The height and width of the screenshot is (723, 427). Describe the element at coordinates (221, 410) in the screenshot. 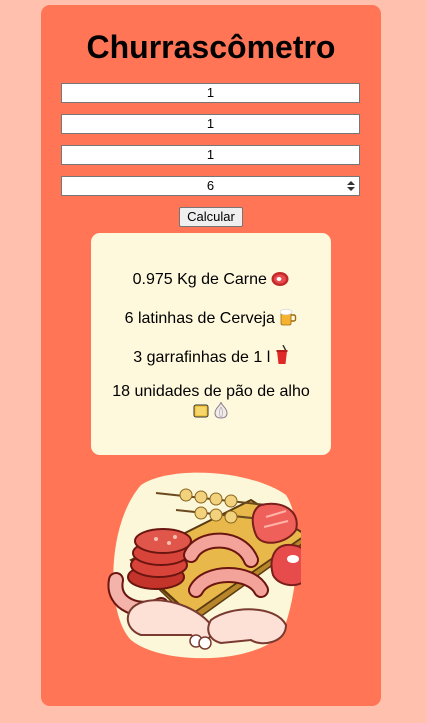

I see `garlic-icon` at that location.